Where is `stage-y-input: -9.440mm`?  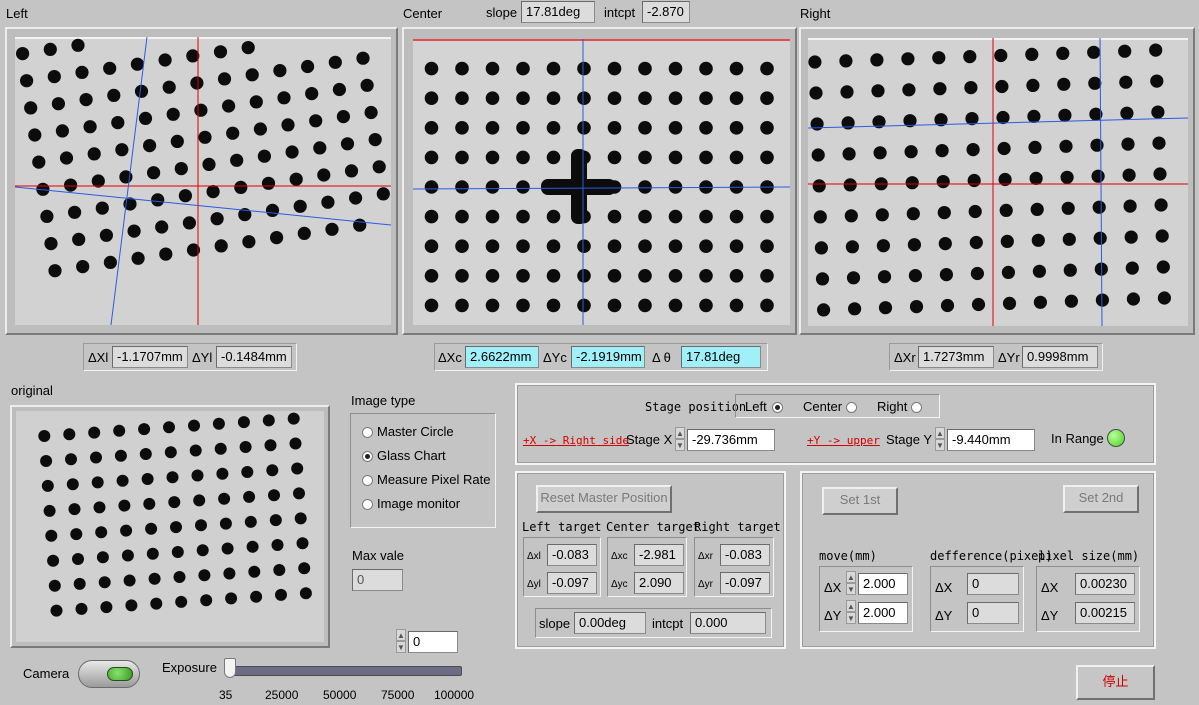
stage-y-input: -9.440mm is located at coordinates (991, 440).